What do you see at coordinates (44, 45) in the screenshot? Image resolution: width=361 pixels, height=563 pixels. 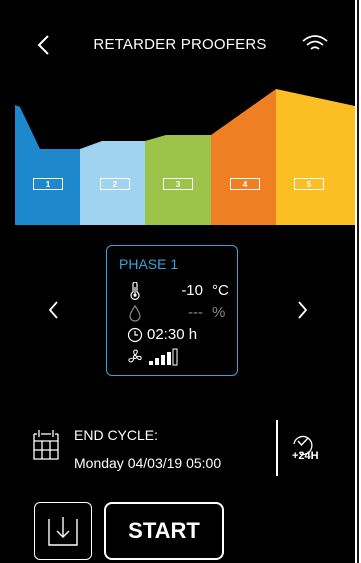 I see `back-chevron-icon` at bounding box center [44, 45].